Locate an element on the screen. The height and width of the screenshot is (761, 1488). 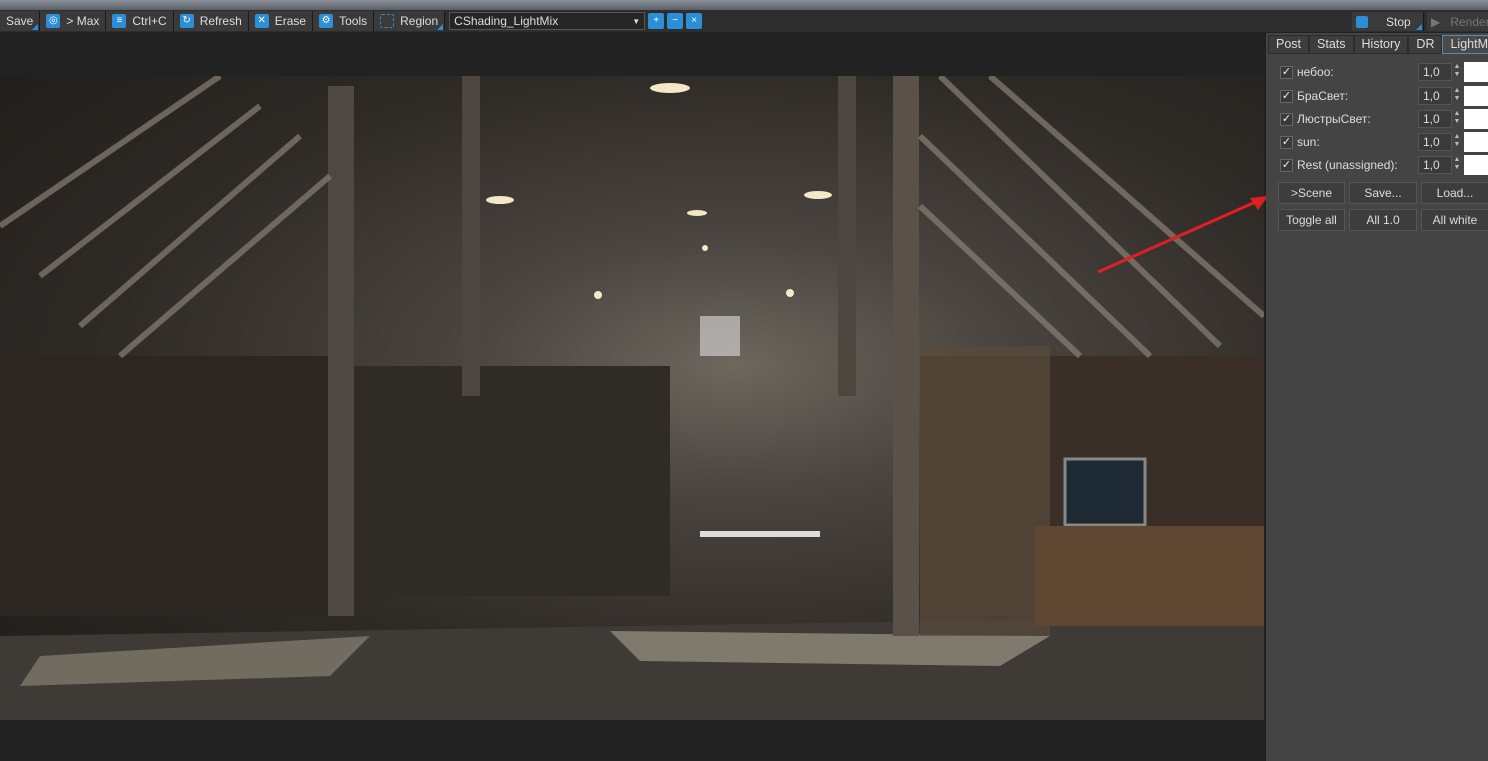
toggle-all-button: Toggle all is located at coordinates (1311, 220).